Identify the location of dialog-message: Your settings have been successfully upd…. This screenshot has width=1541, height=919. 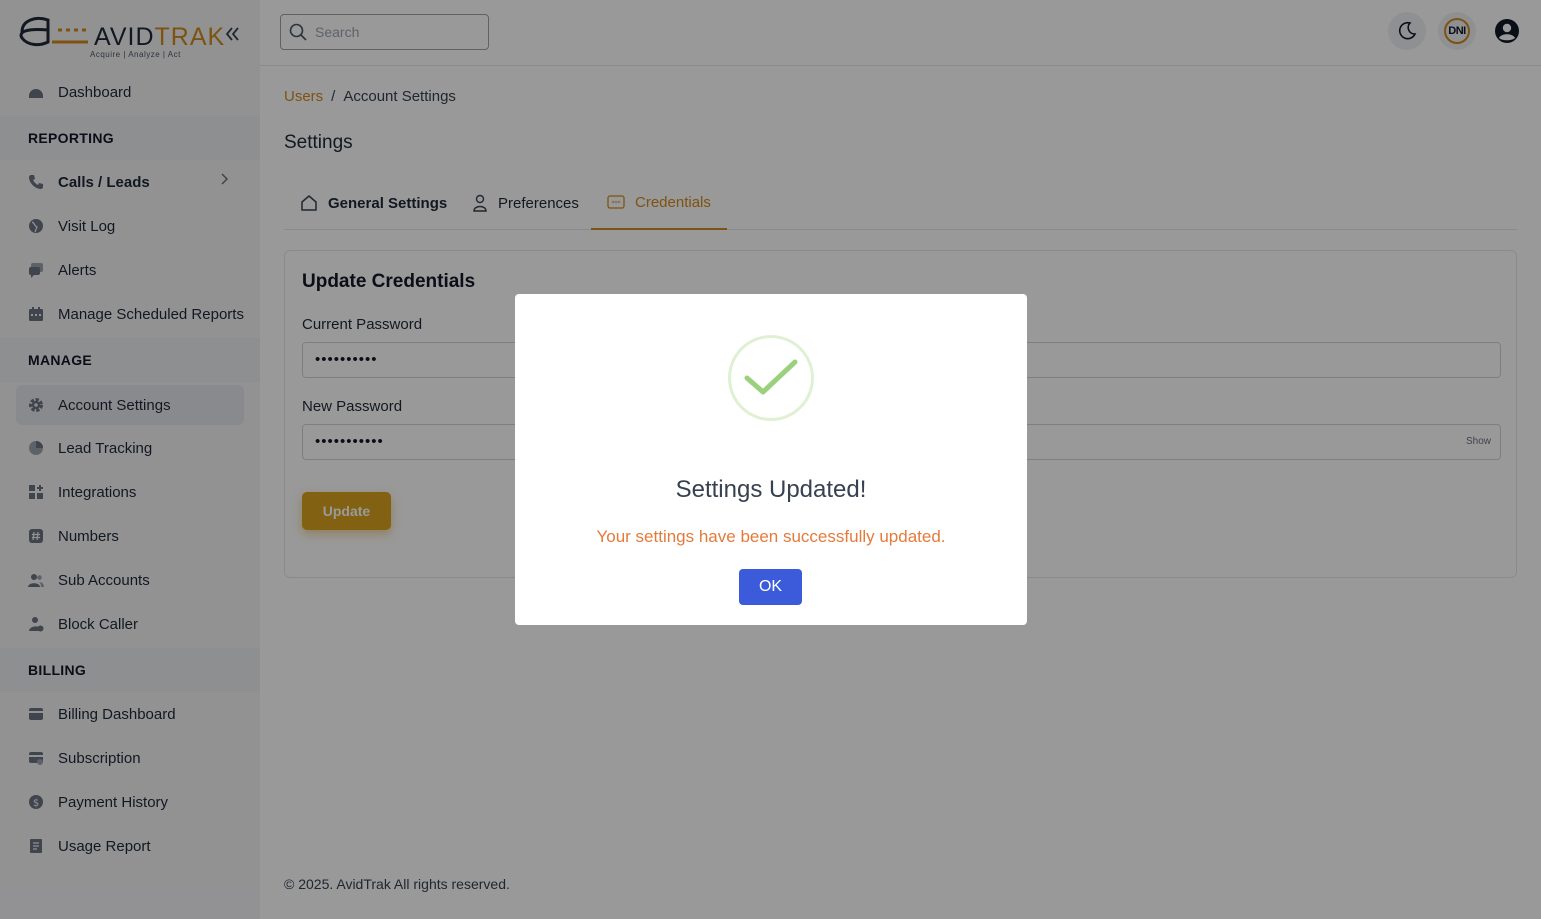
(771, 536).